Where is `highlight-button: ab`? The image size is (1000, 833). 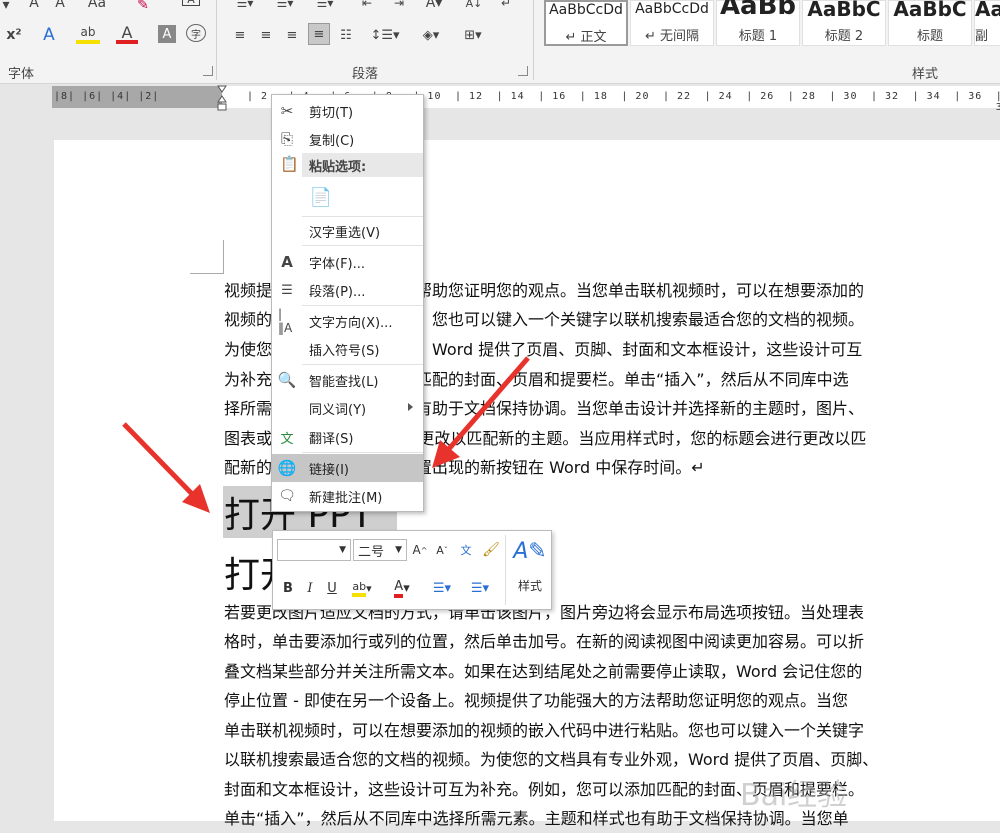 highlight-button: ab is located at coordinates (88, 34).